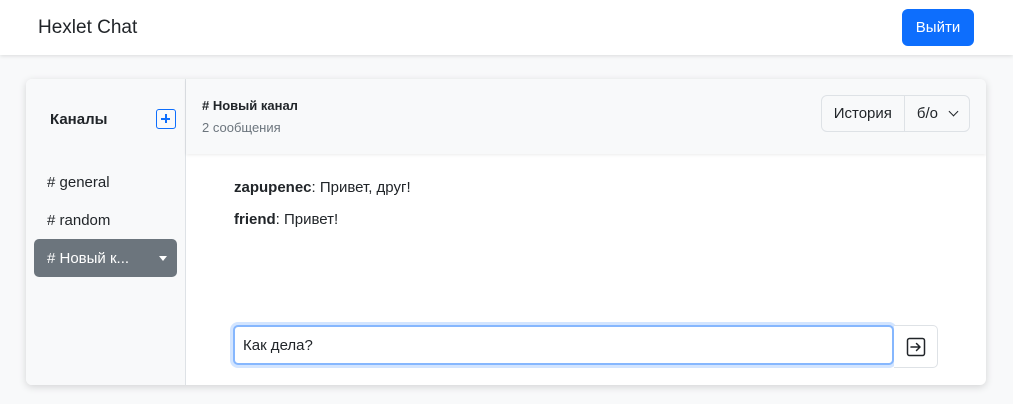 The height and width of the screenshot is (404, 1013). Describe the element at coordinates (79, 220) in the screenshot. I see `channel-label: # random` at that location.